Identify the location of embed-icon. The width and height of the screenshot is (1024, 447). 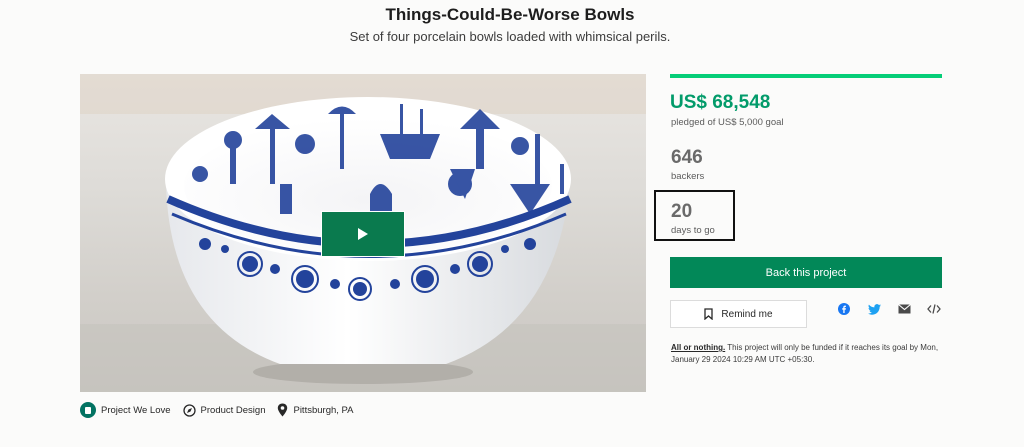
(934, 309).